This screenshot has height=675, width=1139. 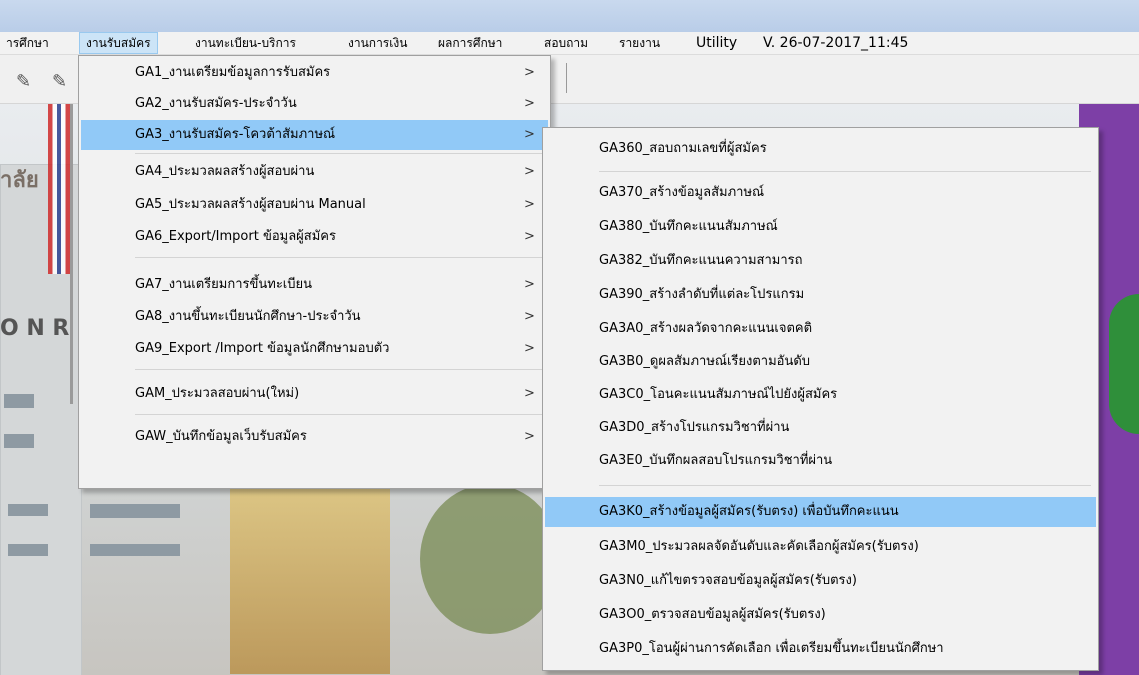 What do you see at coordinates (716, 43) in the screenshot?
I see `menu-utility: Utility` at bounding box center [716, 43].